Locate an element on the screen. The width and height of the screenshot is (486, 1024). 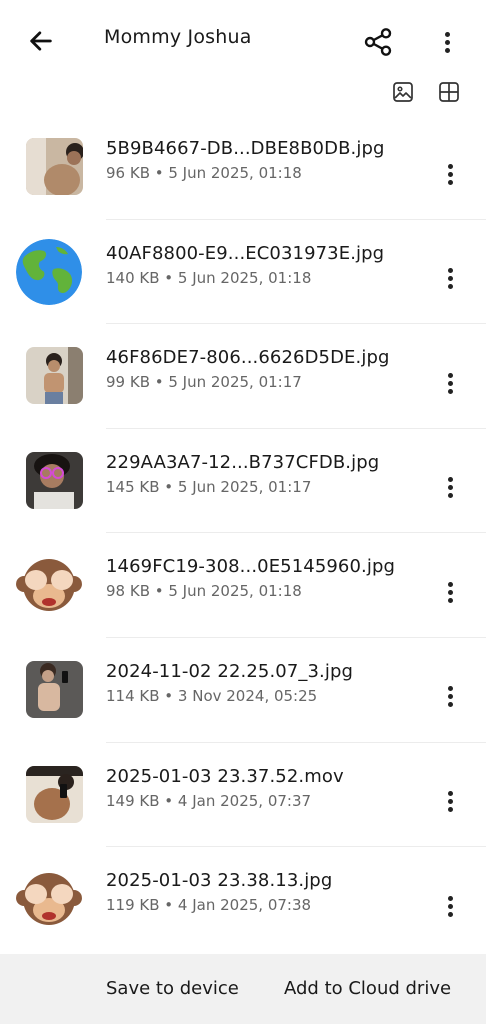
page-title: Mommy Joshua is located at coordinates (178, 37).